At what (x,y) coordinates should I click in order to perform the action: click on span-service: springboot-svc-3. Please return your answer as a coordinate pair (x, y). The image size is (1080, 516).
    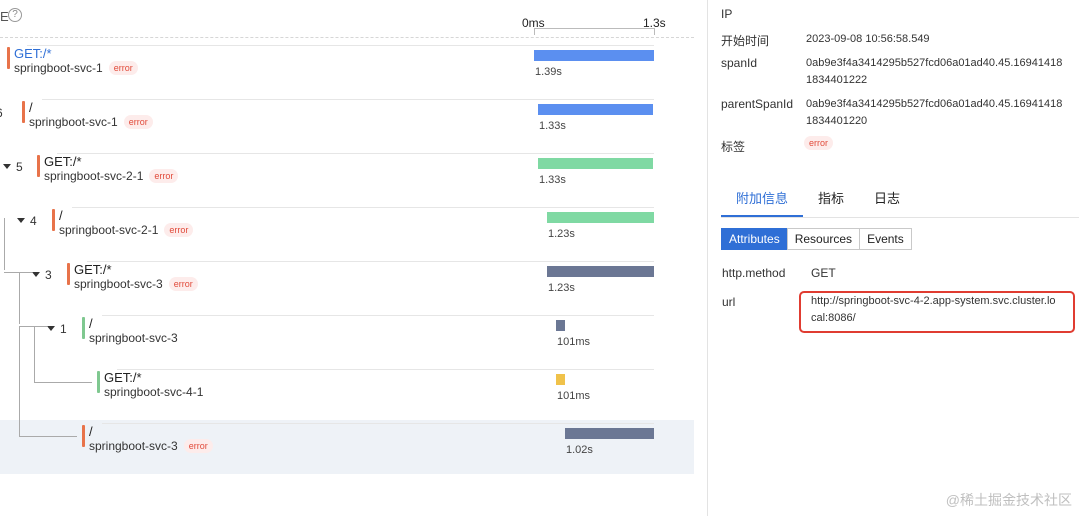
    Looking at the image, I should click on (133, 338).